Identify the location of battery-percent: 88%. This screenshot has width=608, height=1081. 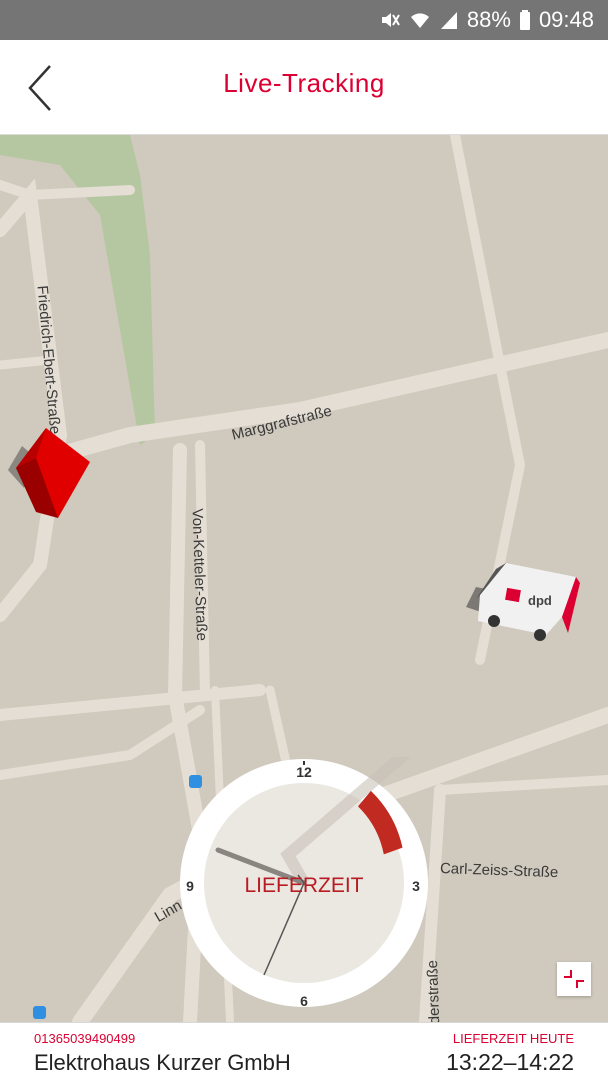
(488, 19).